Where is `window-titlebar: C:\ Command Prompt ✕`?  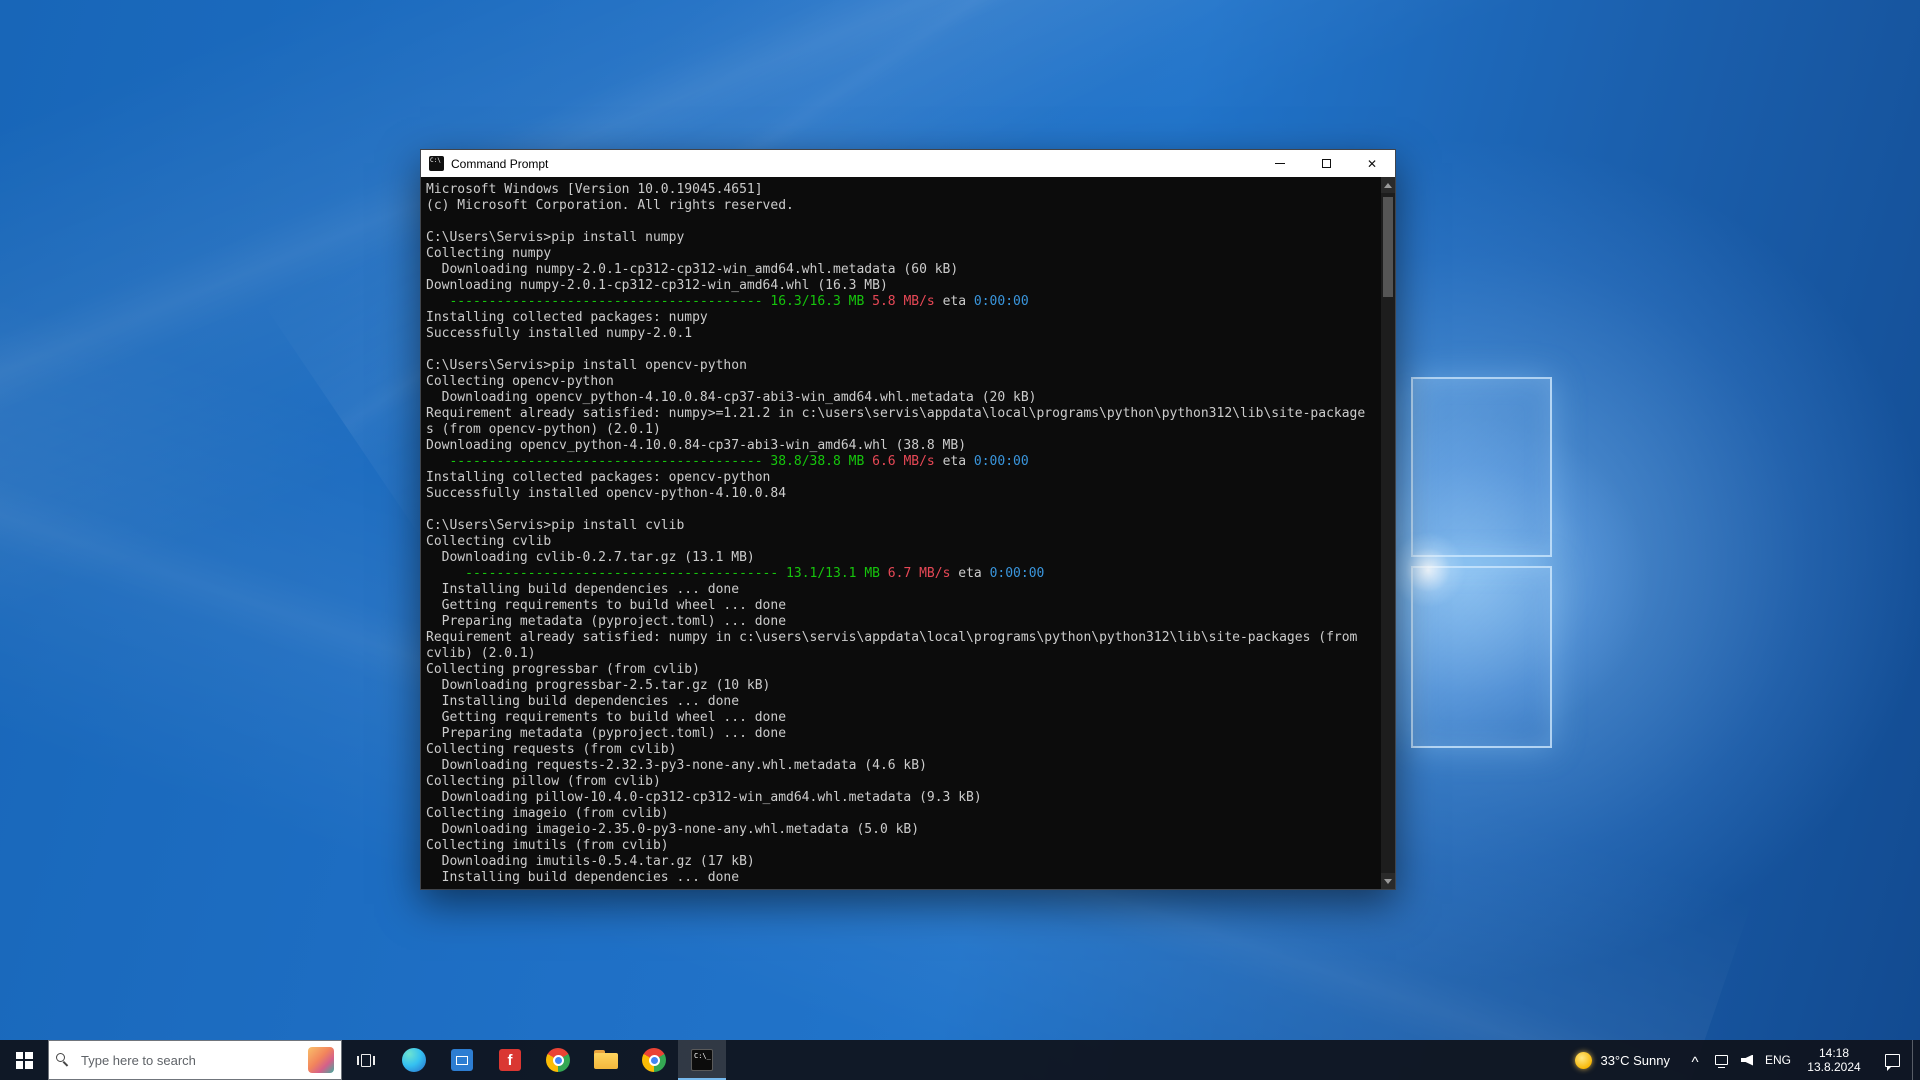 window-titlebar: C:\ Command Prompt ✕ is located at coordinates (908, 163).